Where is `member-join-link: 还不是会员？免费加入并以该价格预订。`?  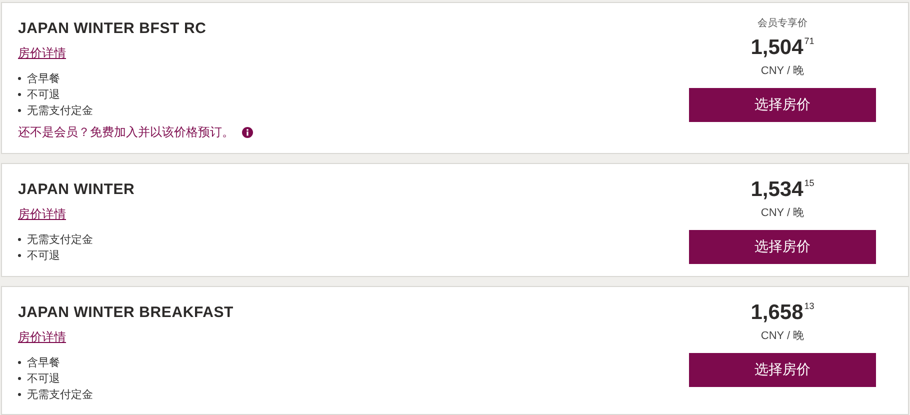
member-join-link: 还不是会员？免费加入并以该价格预订。 is located at coordinates (126, 132).